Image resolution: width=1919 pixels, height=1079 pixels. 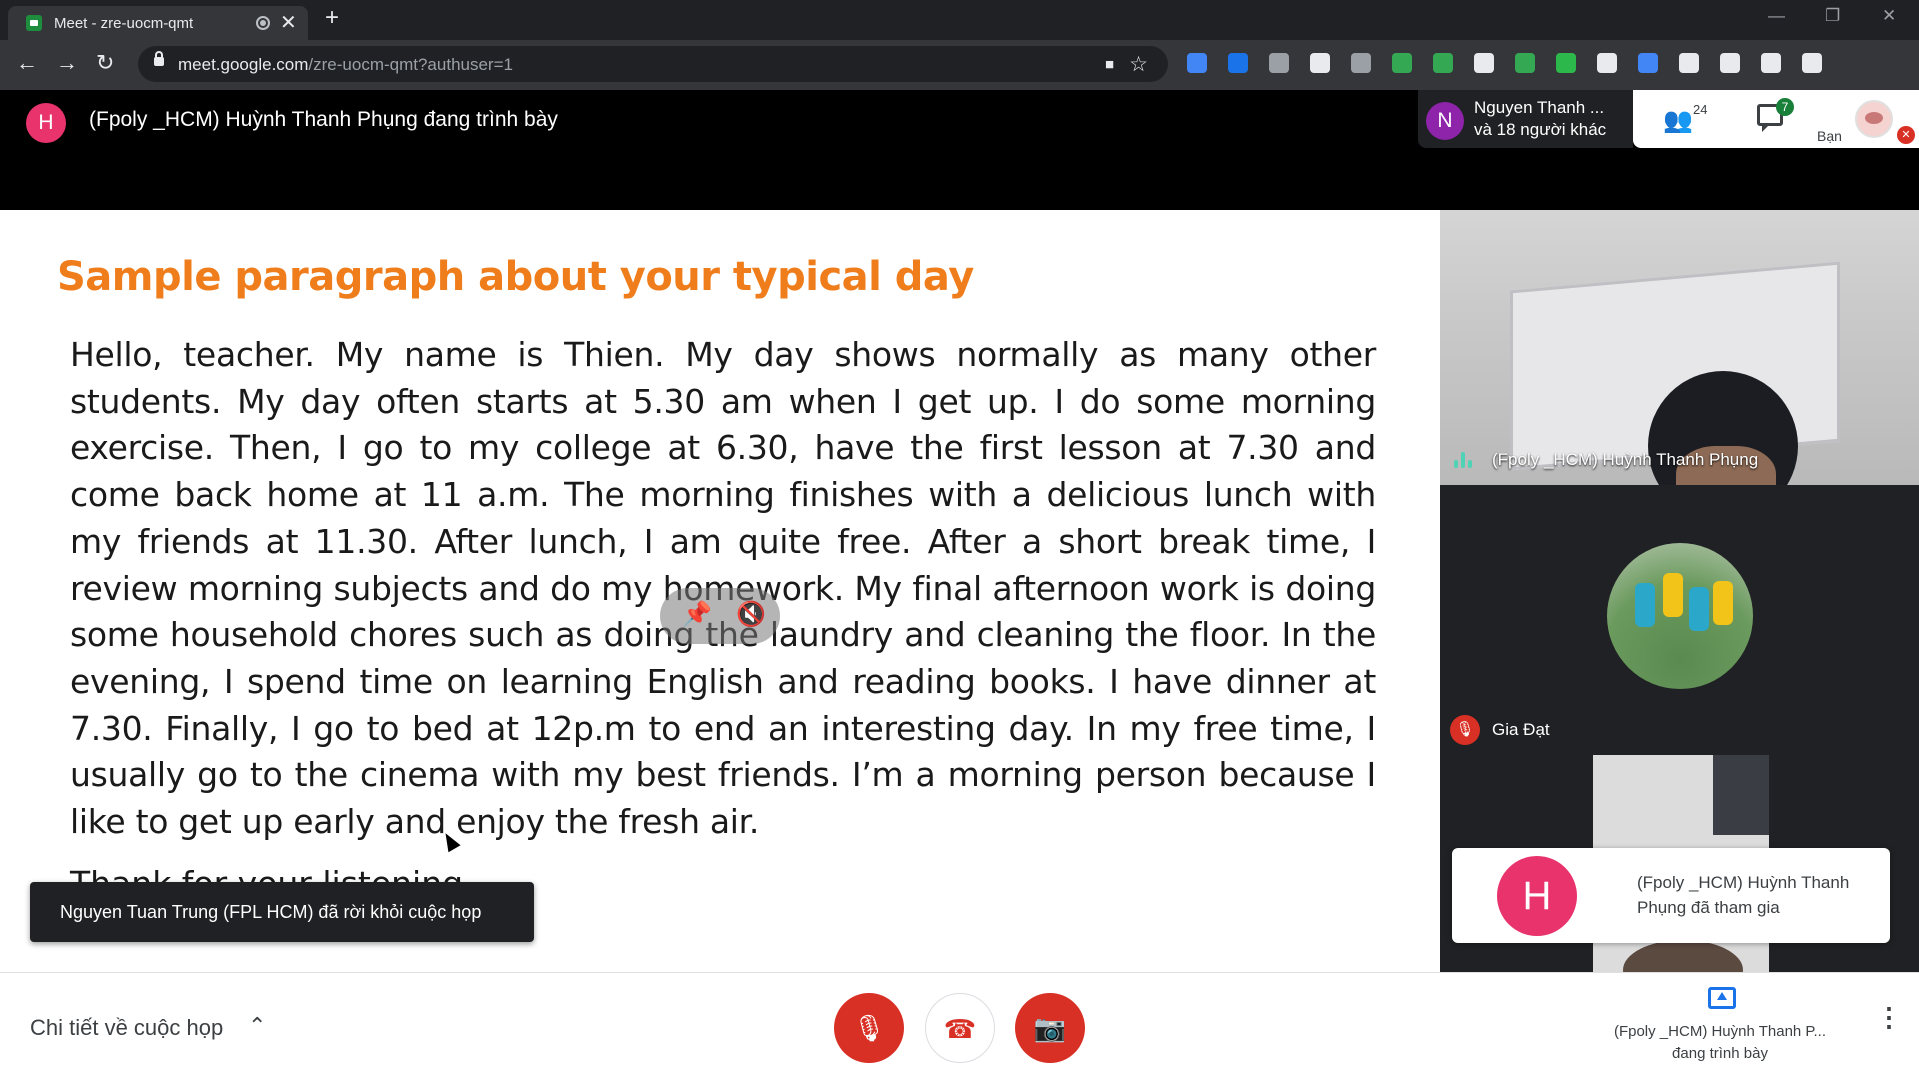 I want to click on mic-off-icon: 🎙, so click(x=869, y=1028).